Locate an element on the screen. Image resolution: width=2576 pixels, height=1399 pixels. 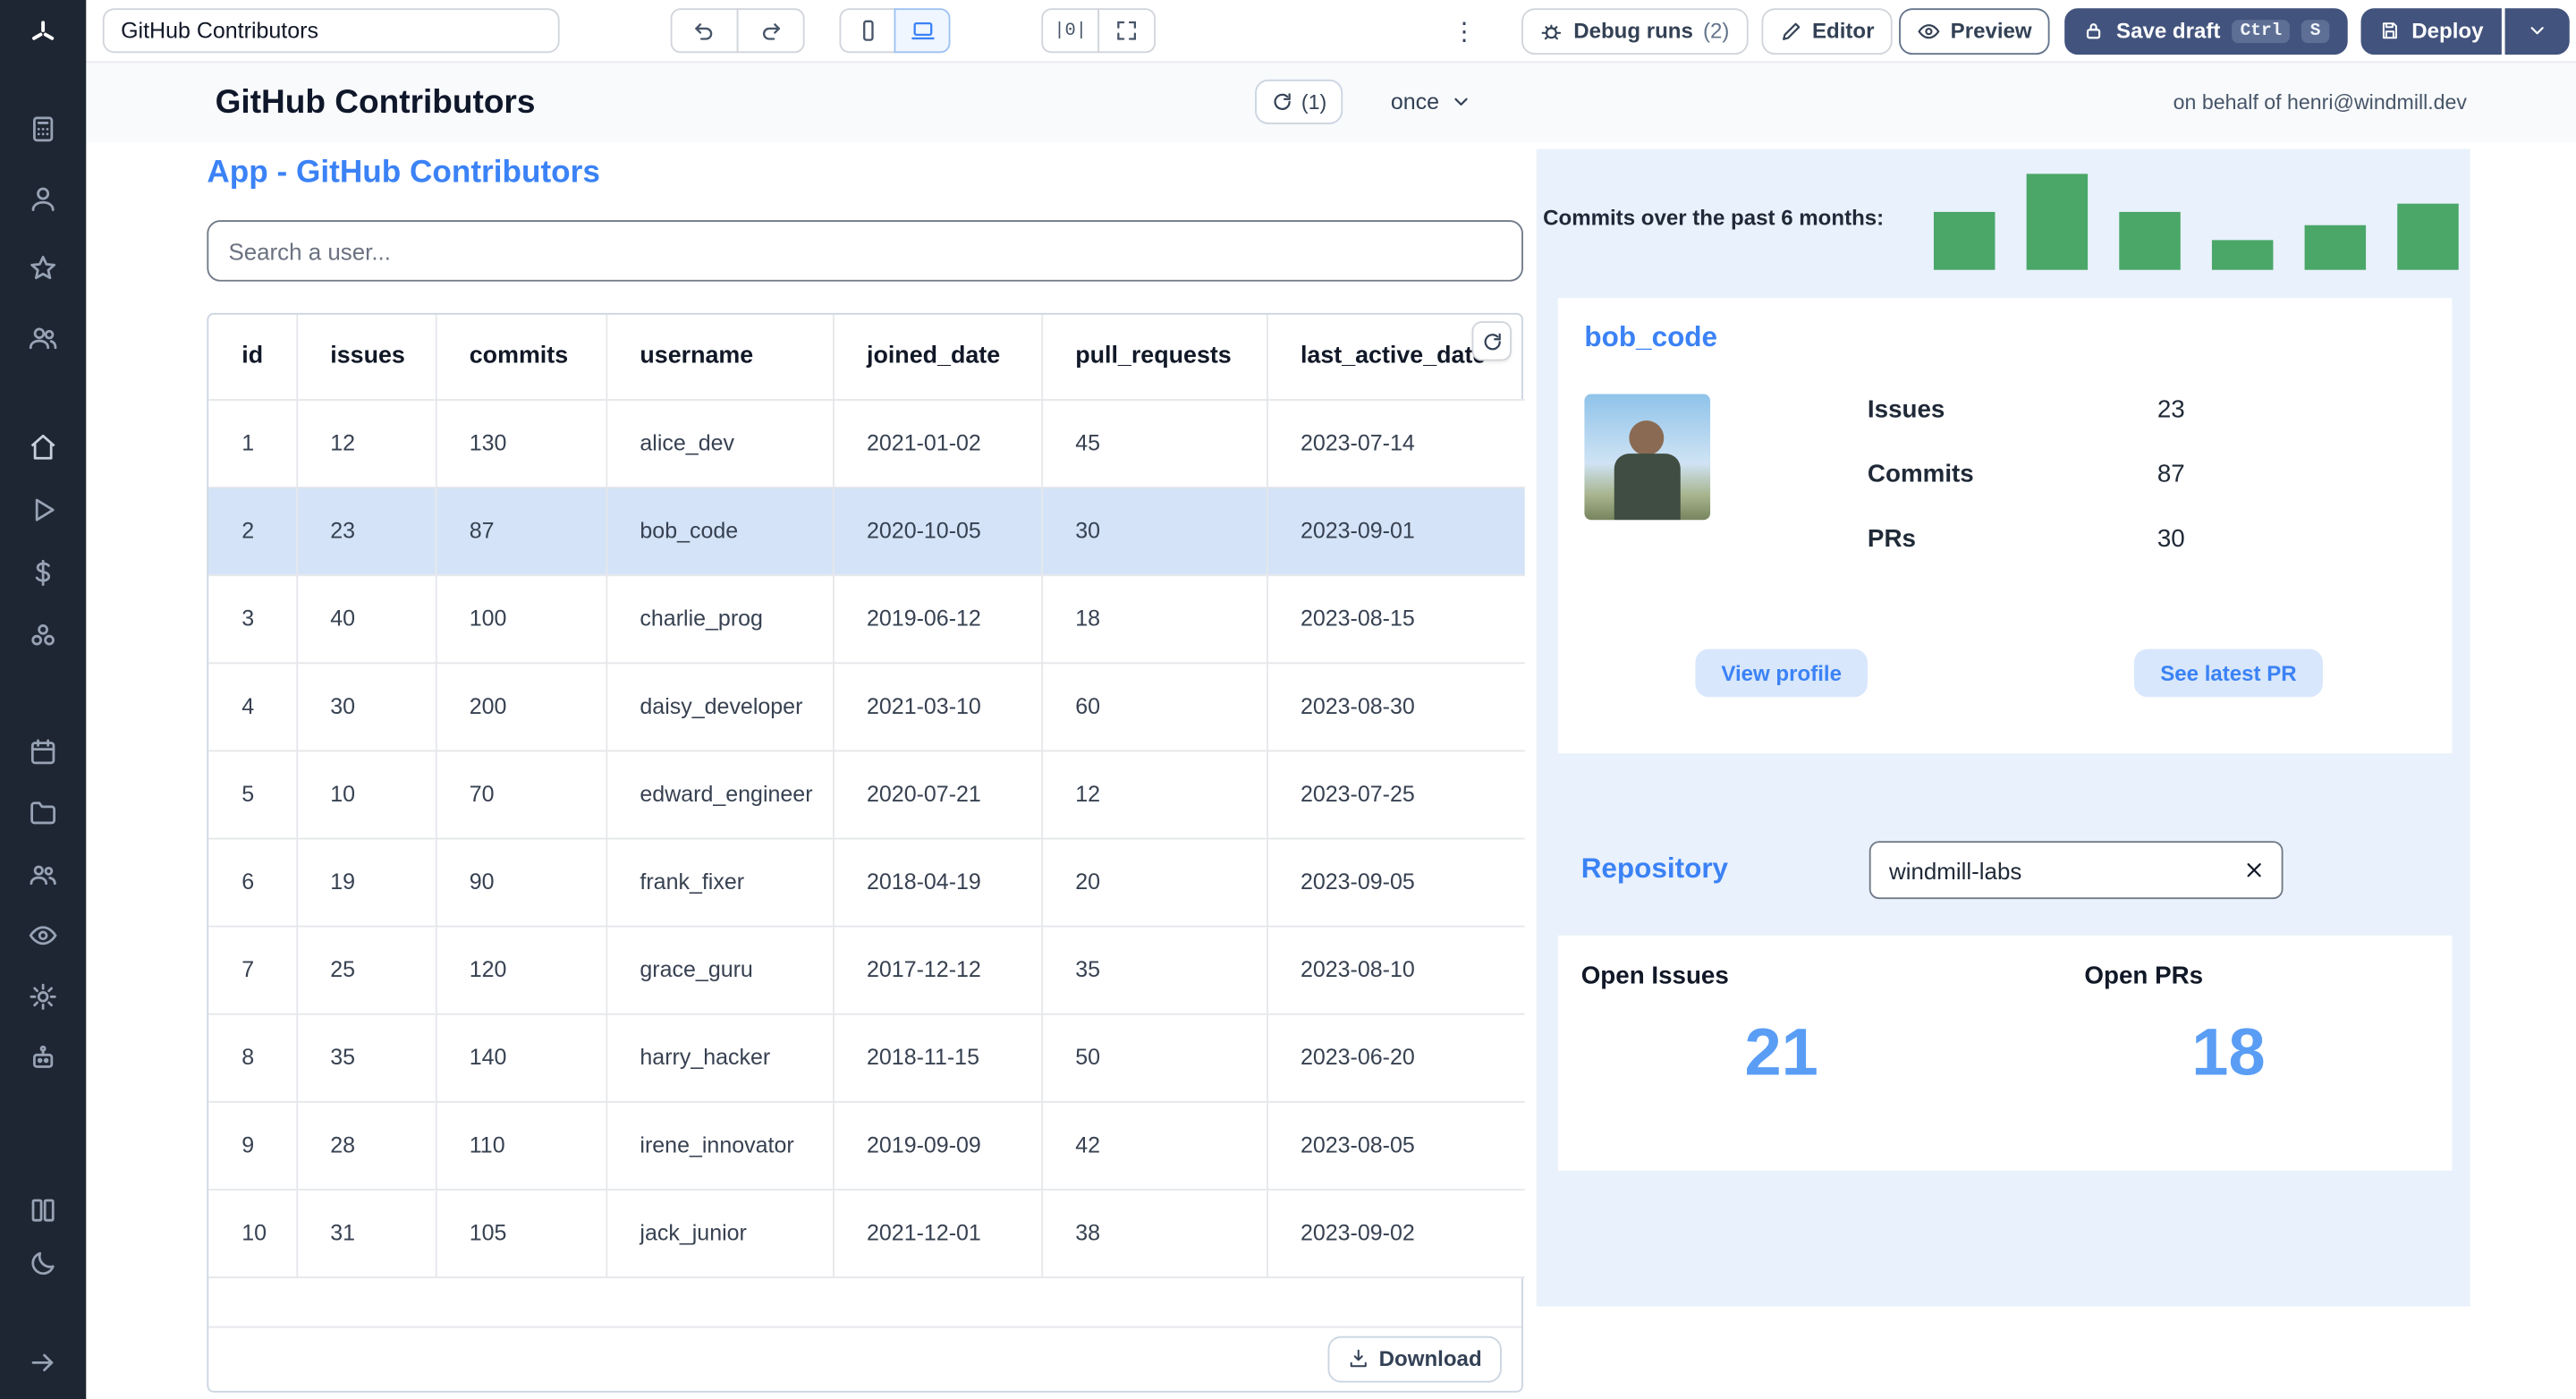
deploy-dropdown-button is located at coordinates (2537, 31).